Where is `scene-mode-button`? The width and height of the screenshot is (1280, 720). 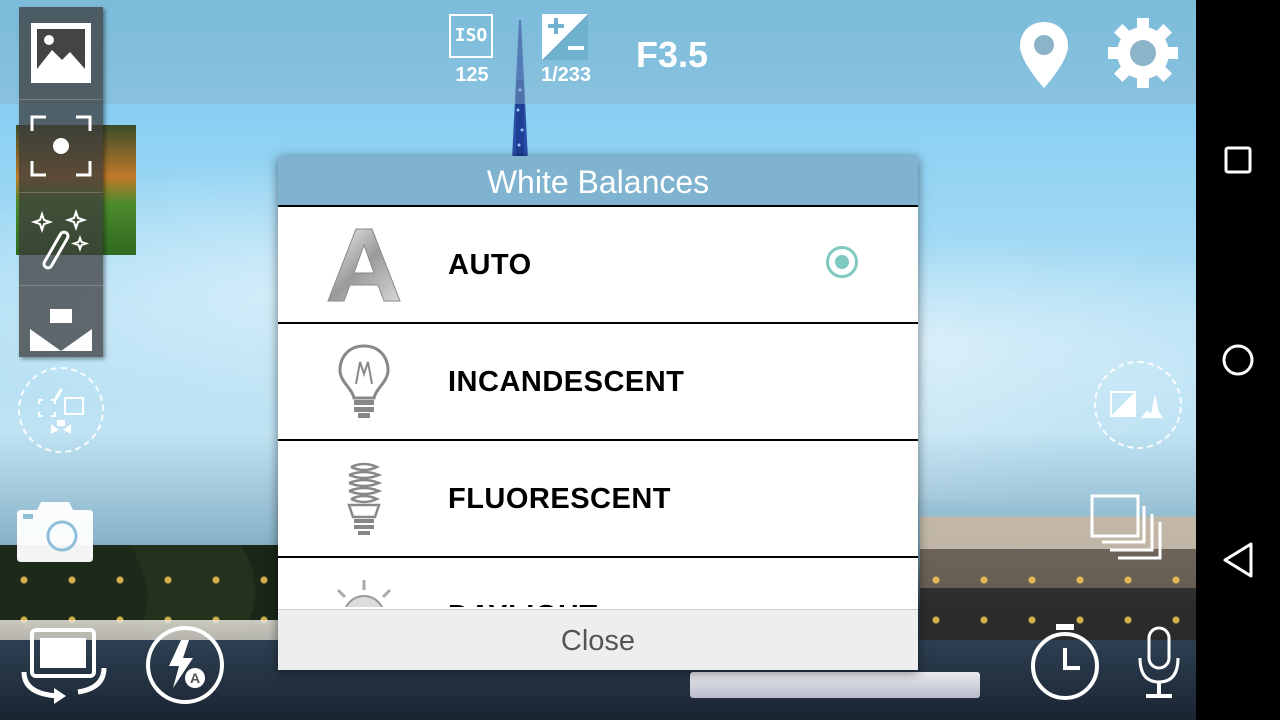 scene-mode-button is located at coordinates (61, 332).